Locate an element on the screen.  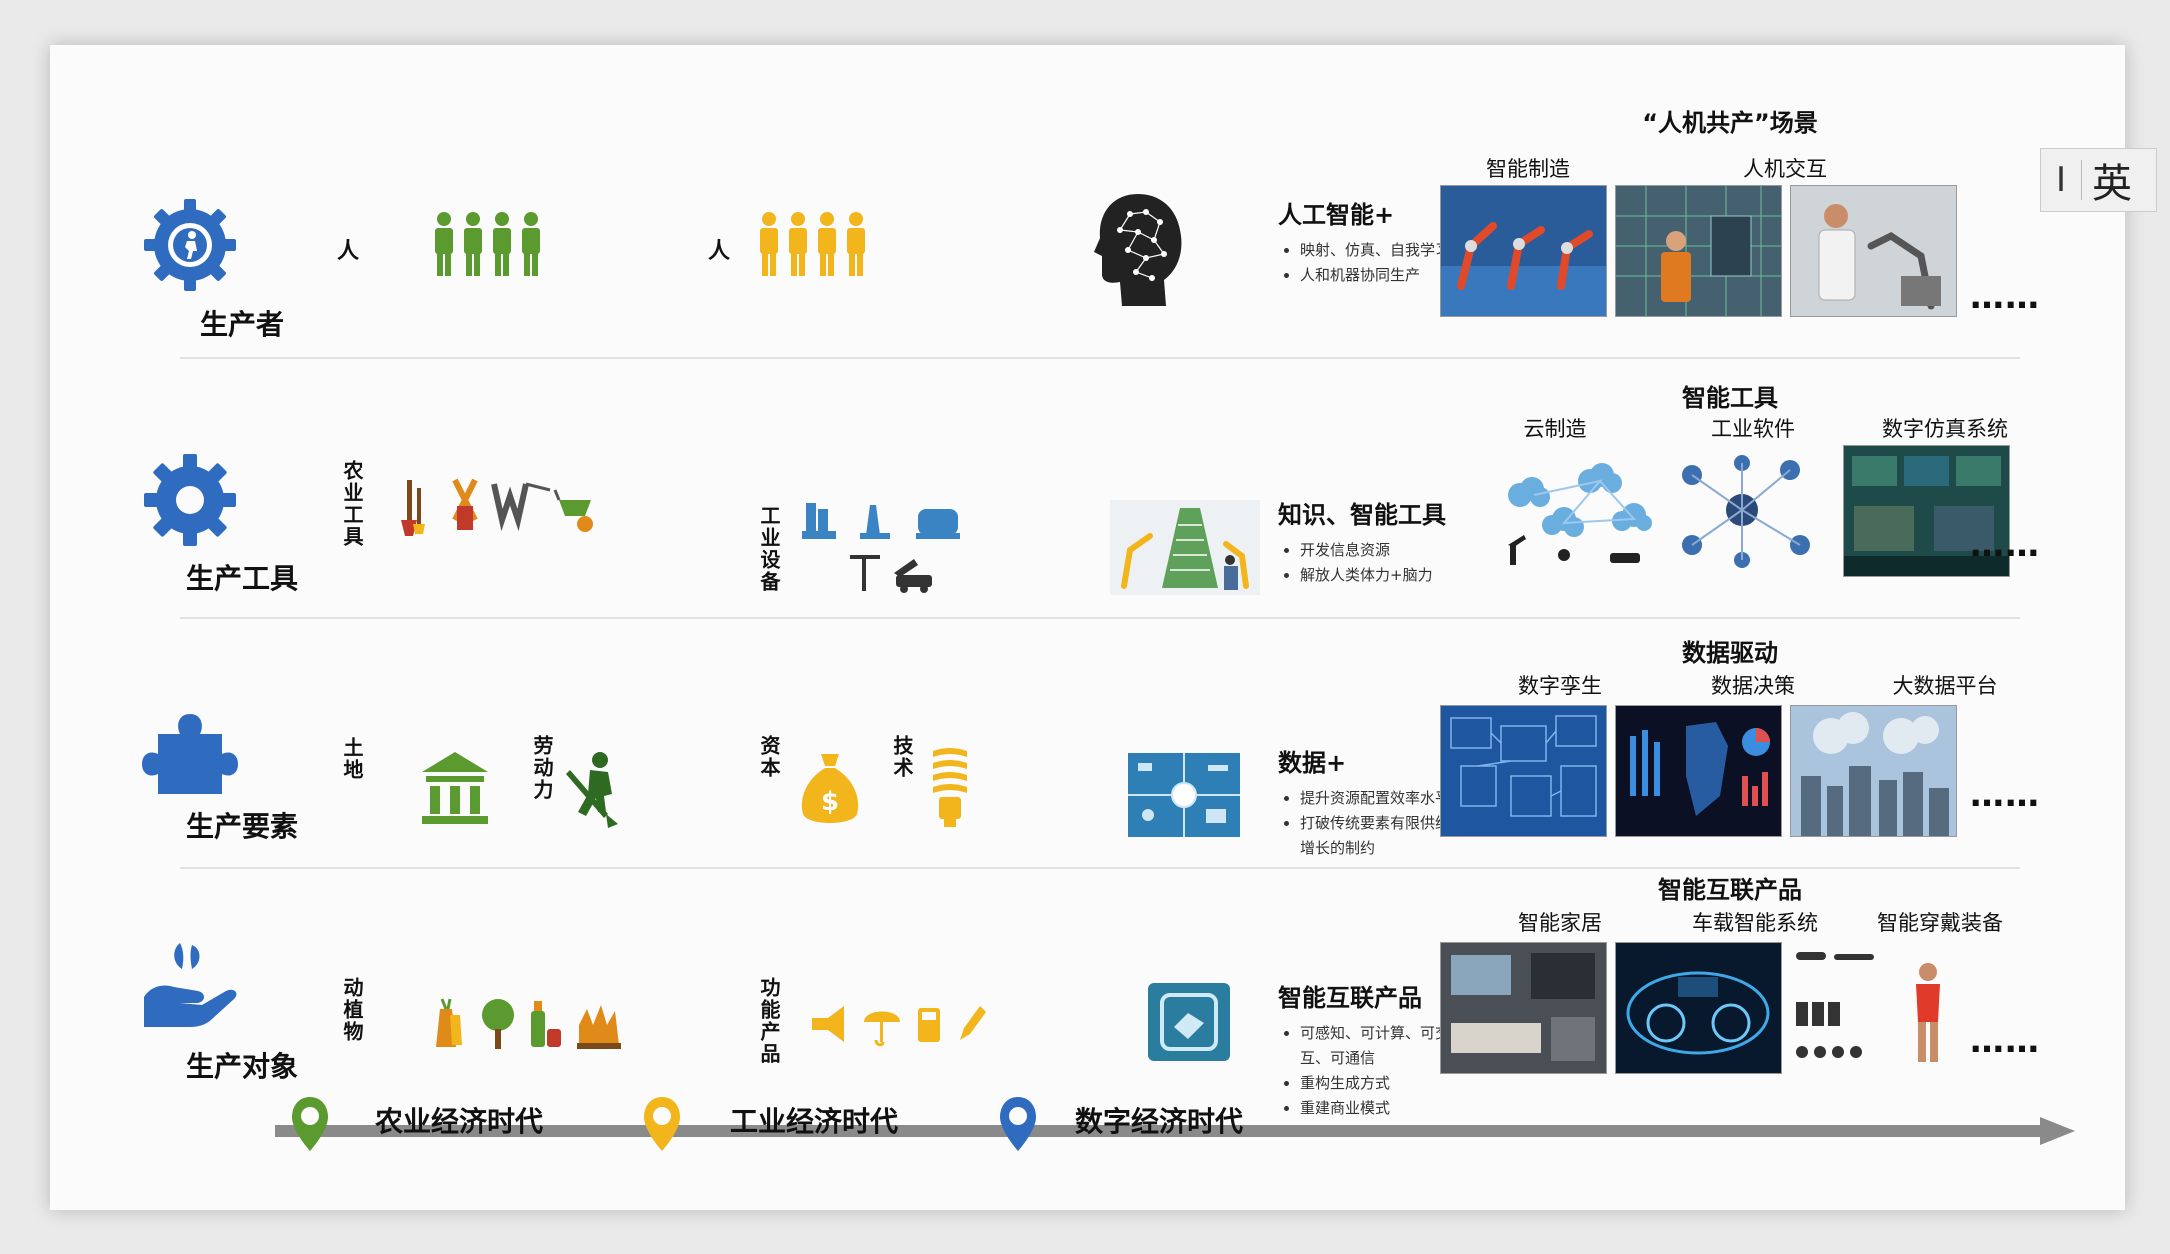
thumb-label: 工业软件 is located at coordinates (1753, 429).